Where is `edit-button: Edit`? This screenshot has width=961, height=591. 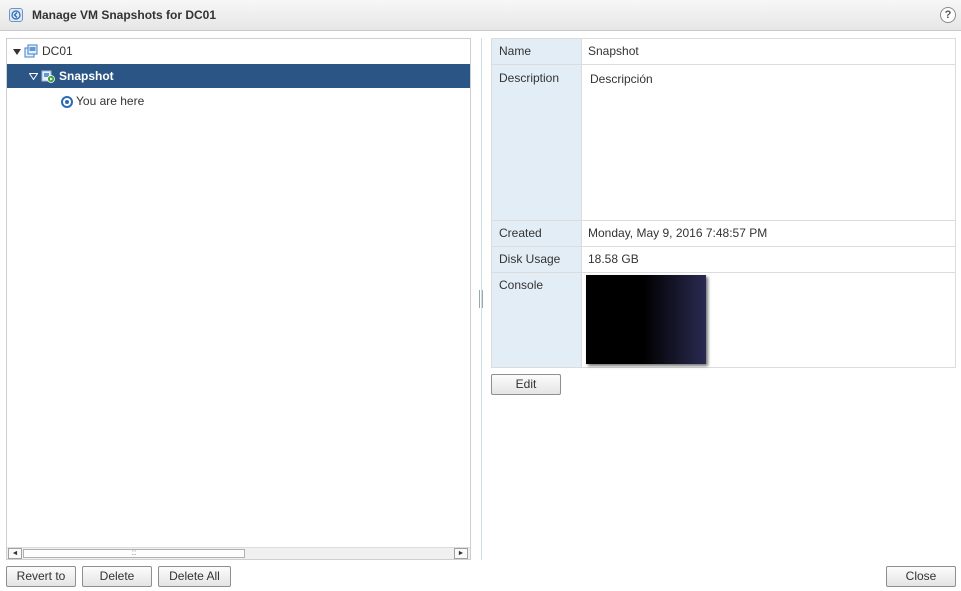 edit-button: Edit is located at coordinates (526, 384).